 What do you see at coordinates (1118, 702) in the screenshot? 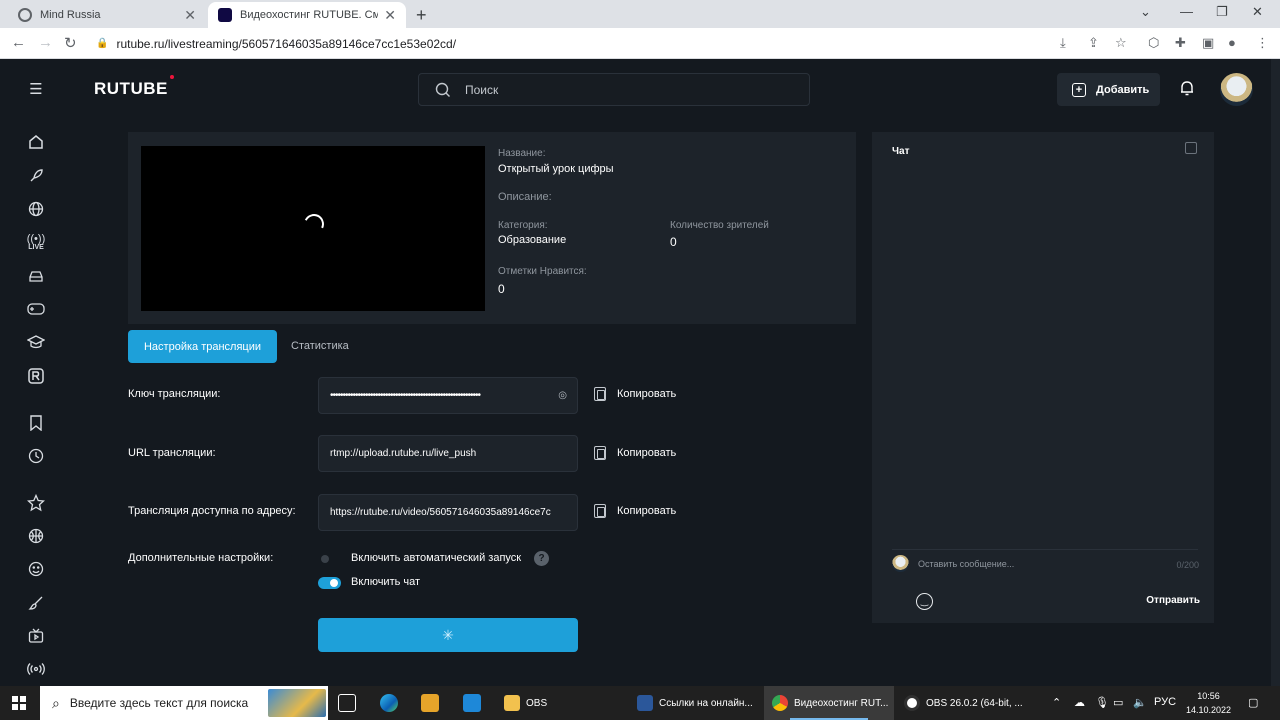
I see `network-icon: ▭` at bounding box center [1118, 702].